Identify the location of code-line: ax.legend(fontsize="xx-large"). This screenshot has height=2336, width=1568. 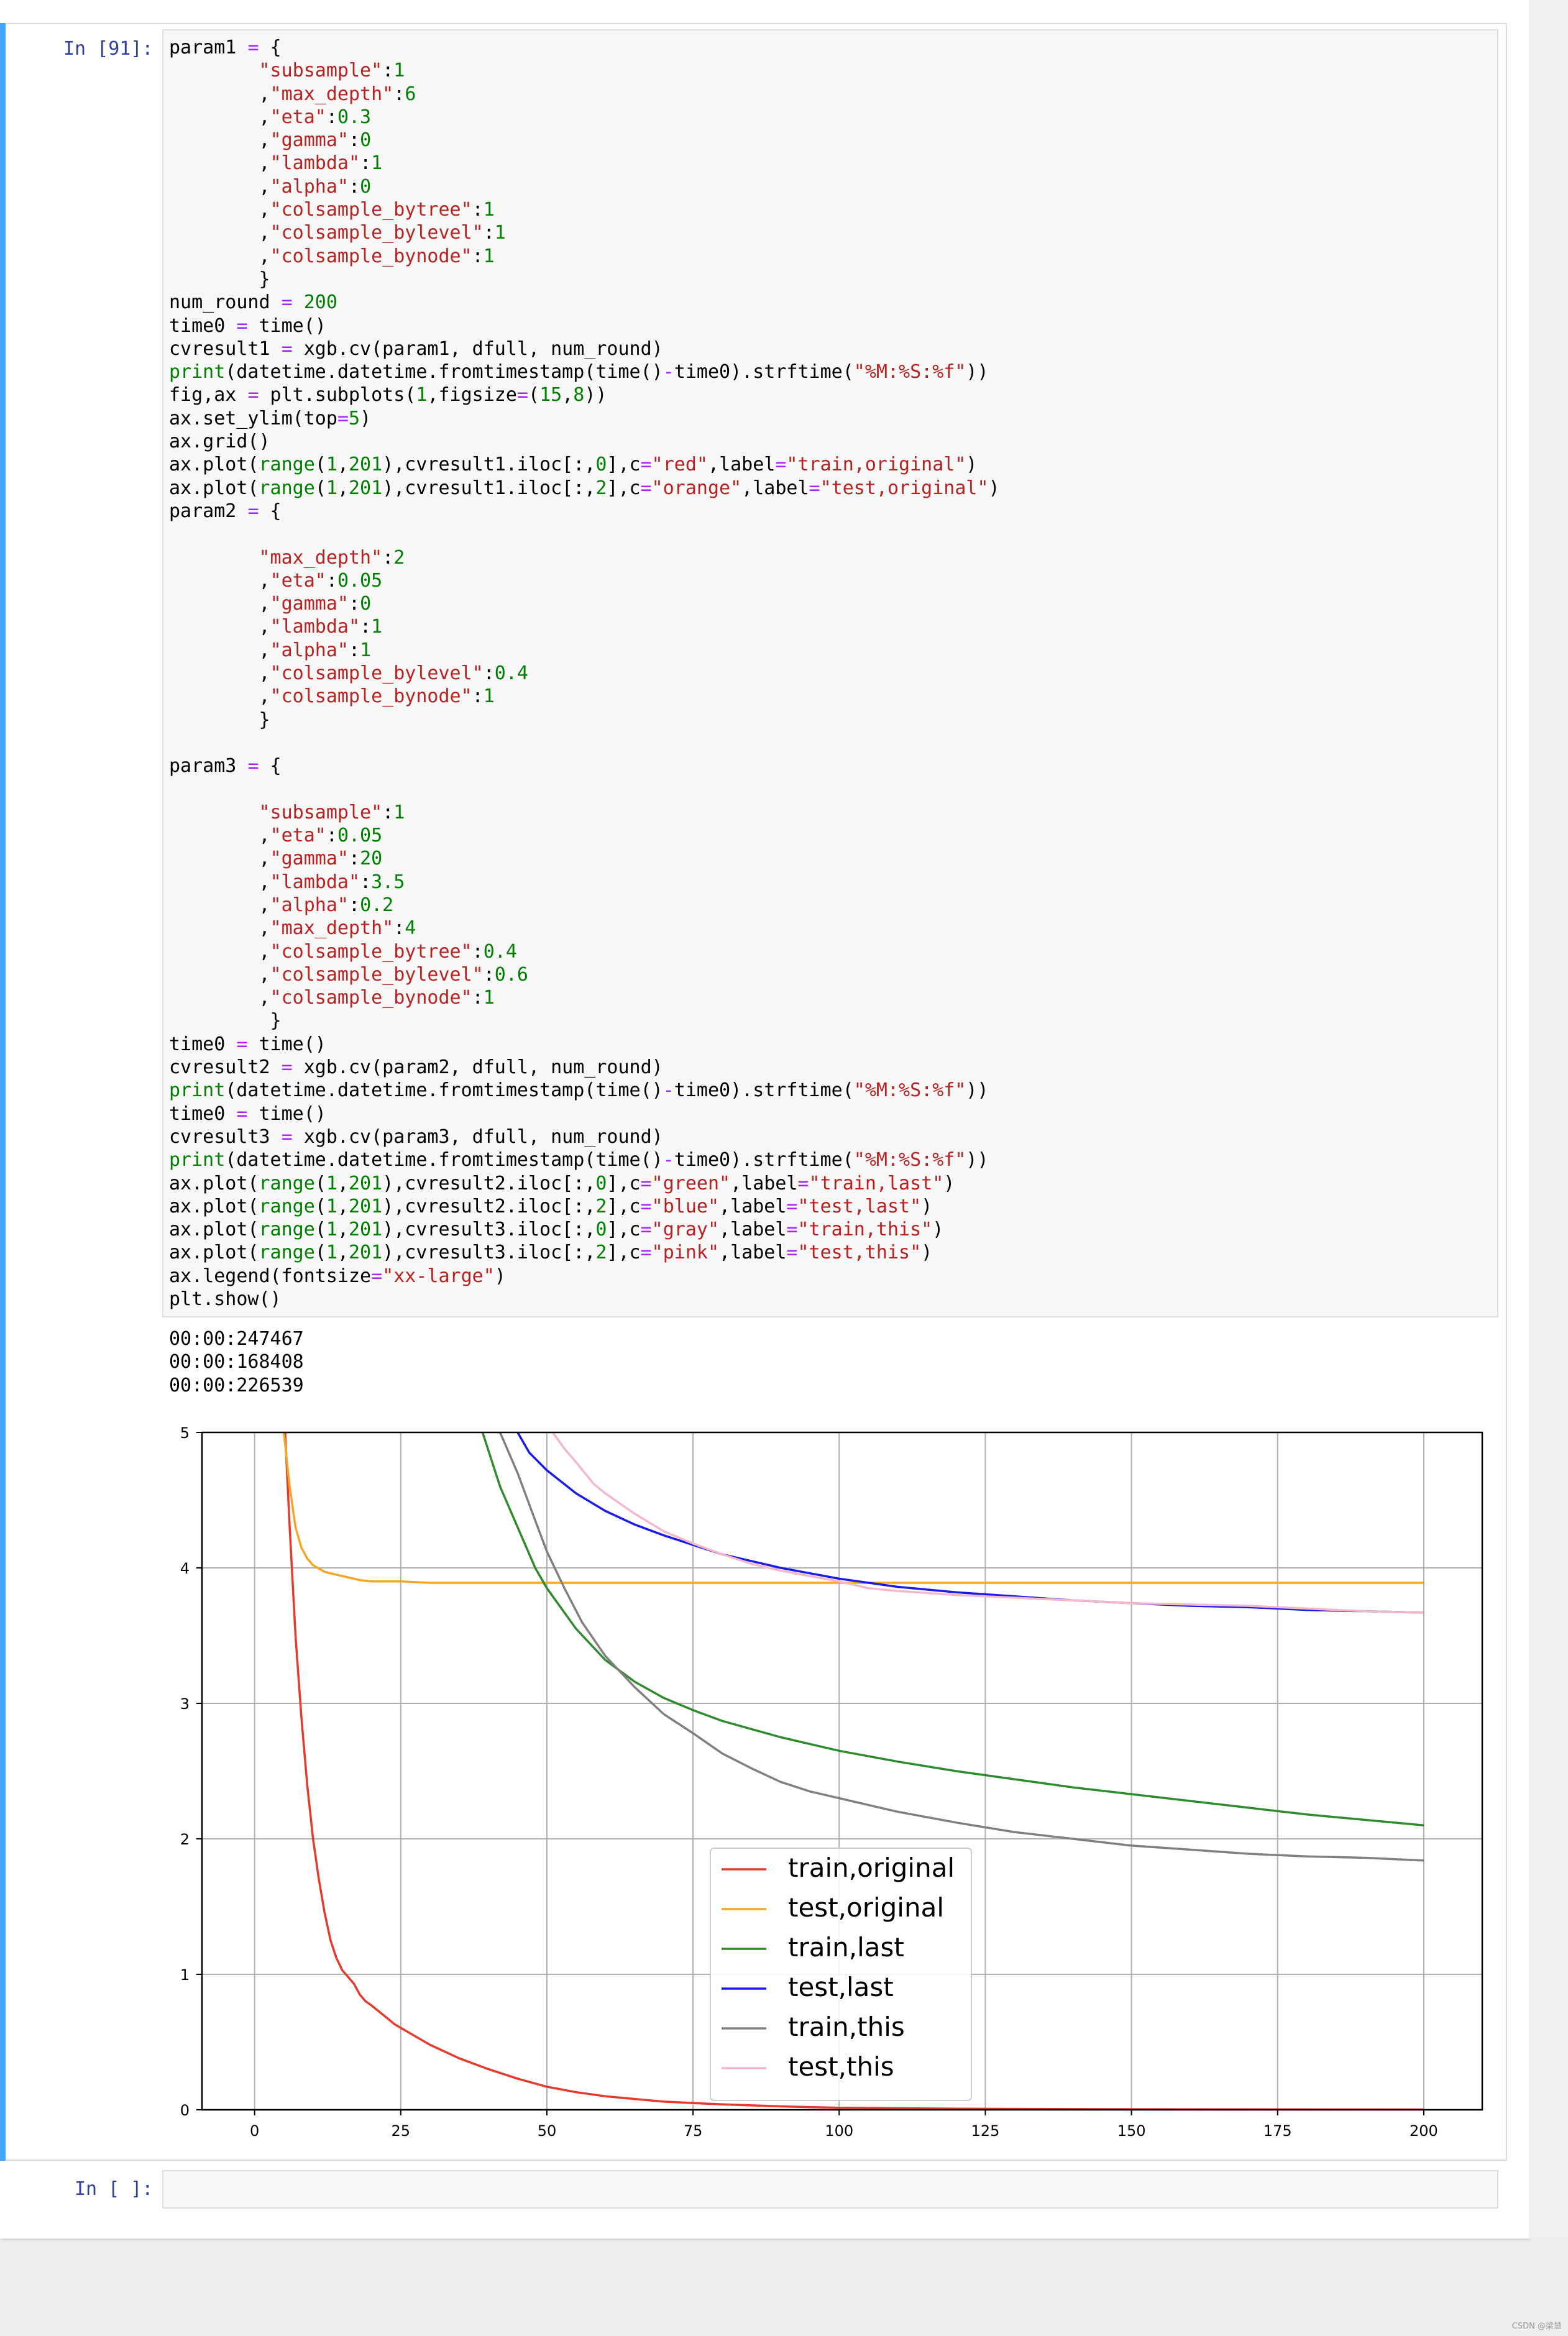
(337, 1276).